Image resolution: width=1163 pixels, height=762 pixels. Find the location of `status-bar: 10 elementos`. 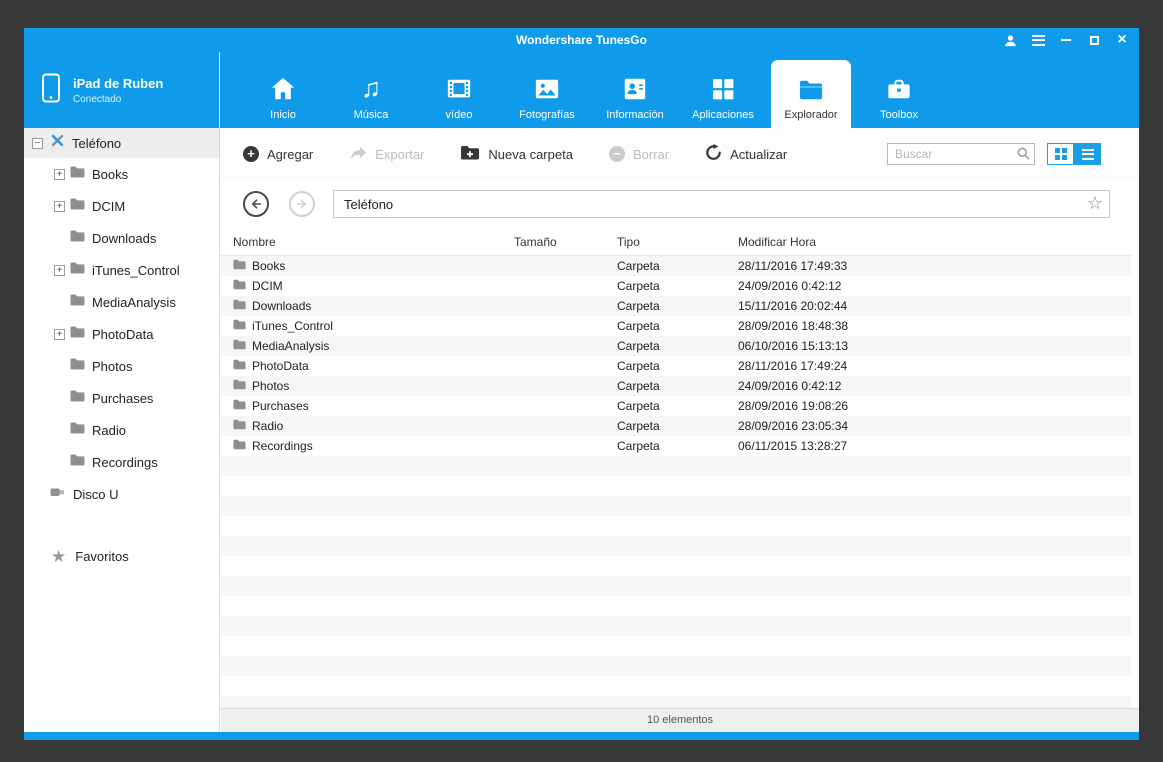

status-bar: 10 elementos is located at coordinates (680, 720).